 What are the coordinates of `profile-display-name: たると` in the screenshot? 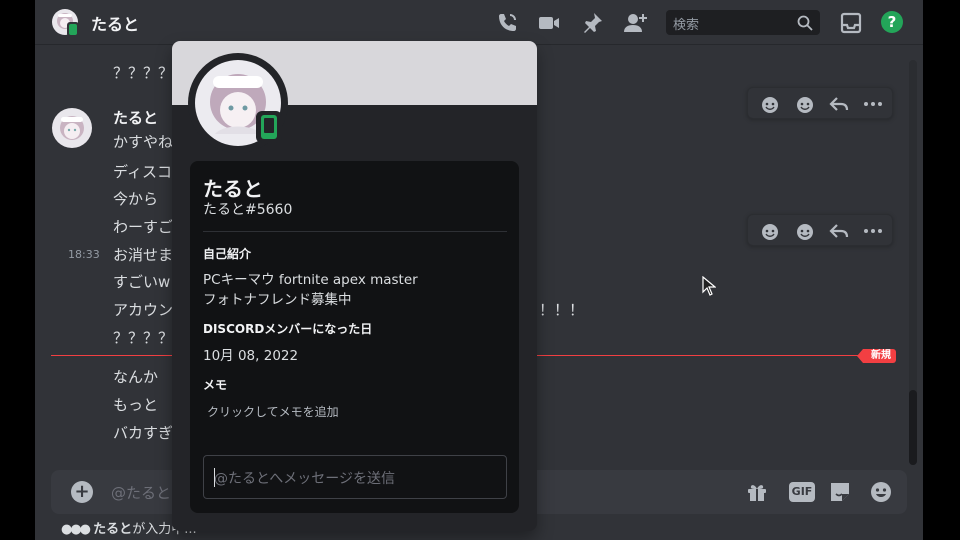 It's located at (233, 189).